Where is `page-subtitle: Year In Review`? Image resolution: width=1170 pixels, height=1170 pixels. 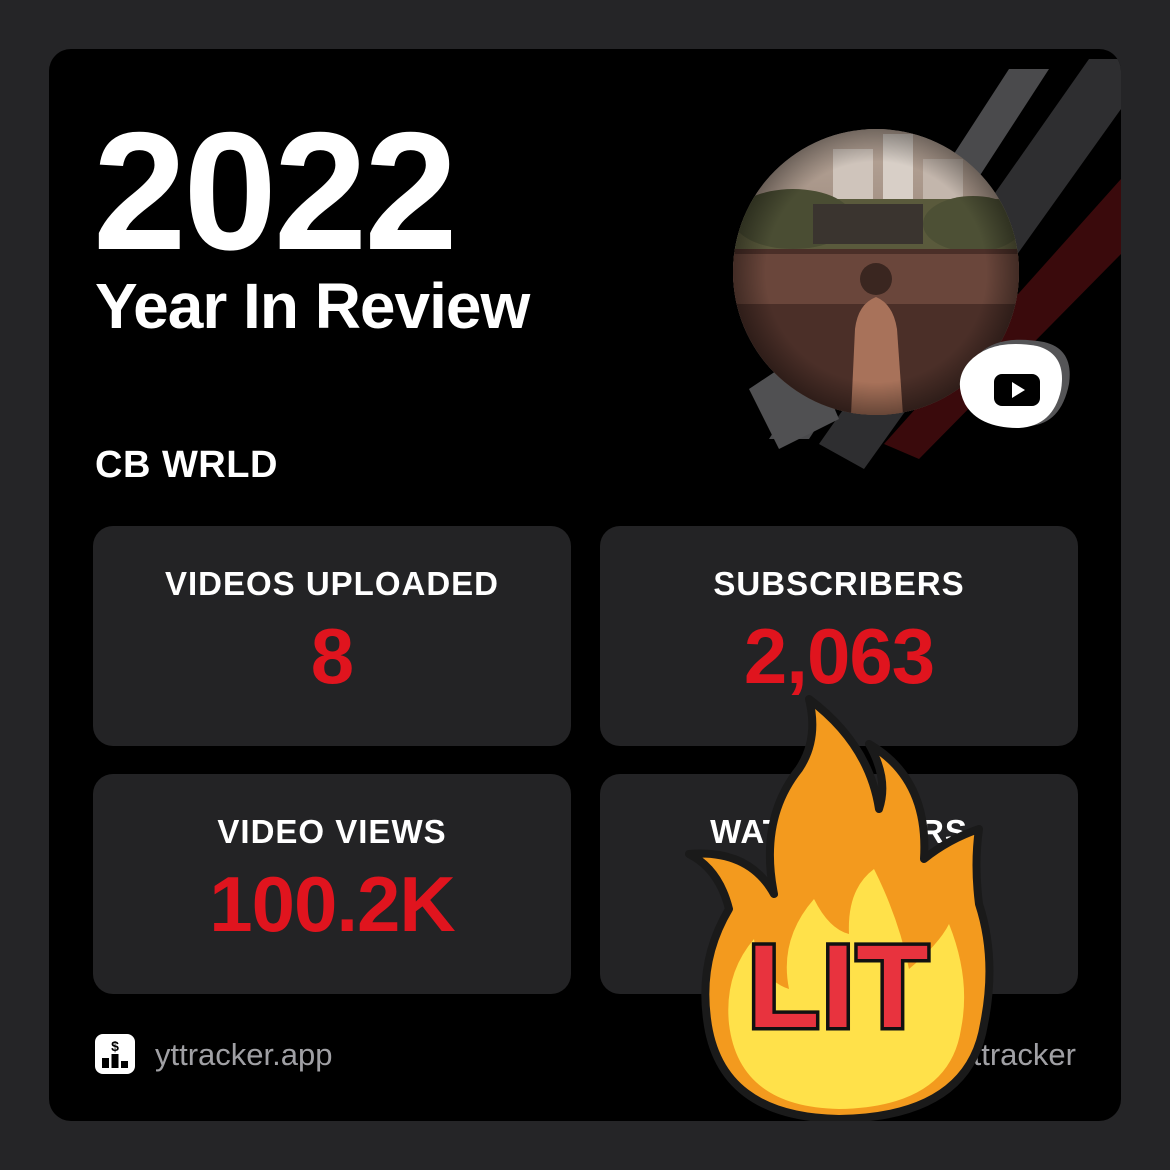 page-subtitle: Year In Review is located at coordinates (312, 306).